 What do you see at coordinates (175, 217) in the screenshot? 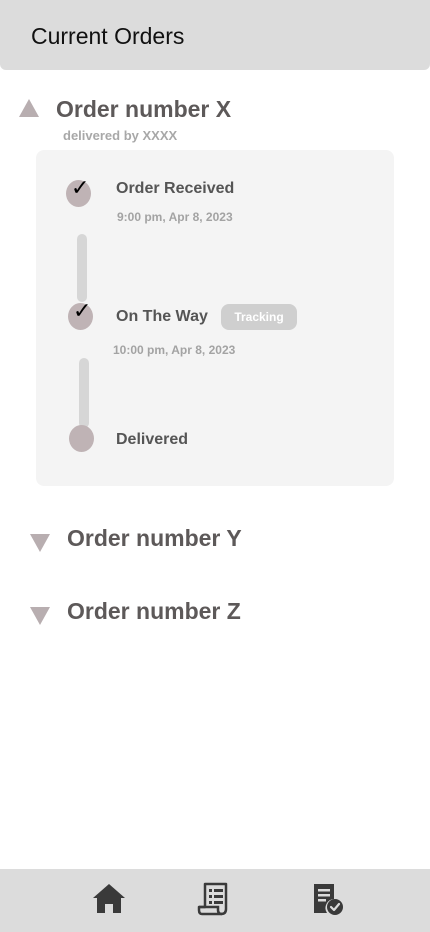
I see `step-time-received: 9:00 pm, Apr 8, 2023` at bounding box center [175, 217].